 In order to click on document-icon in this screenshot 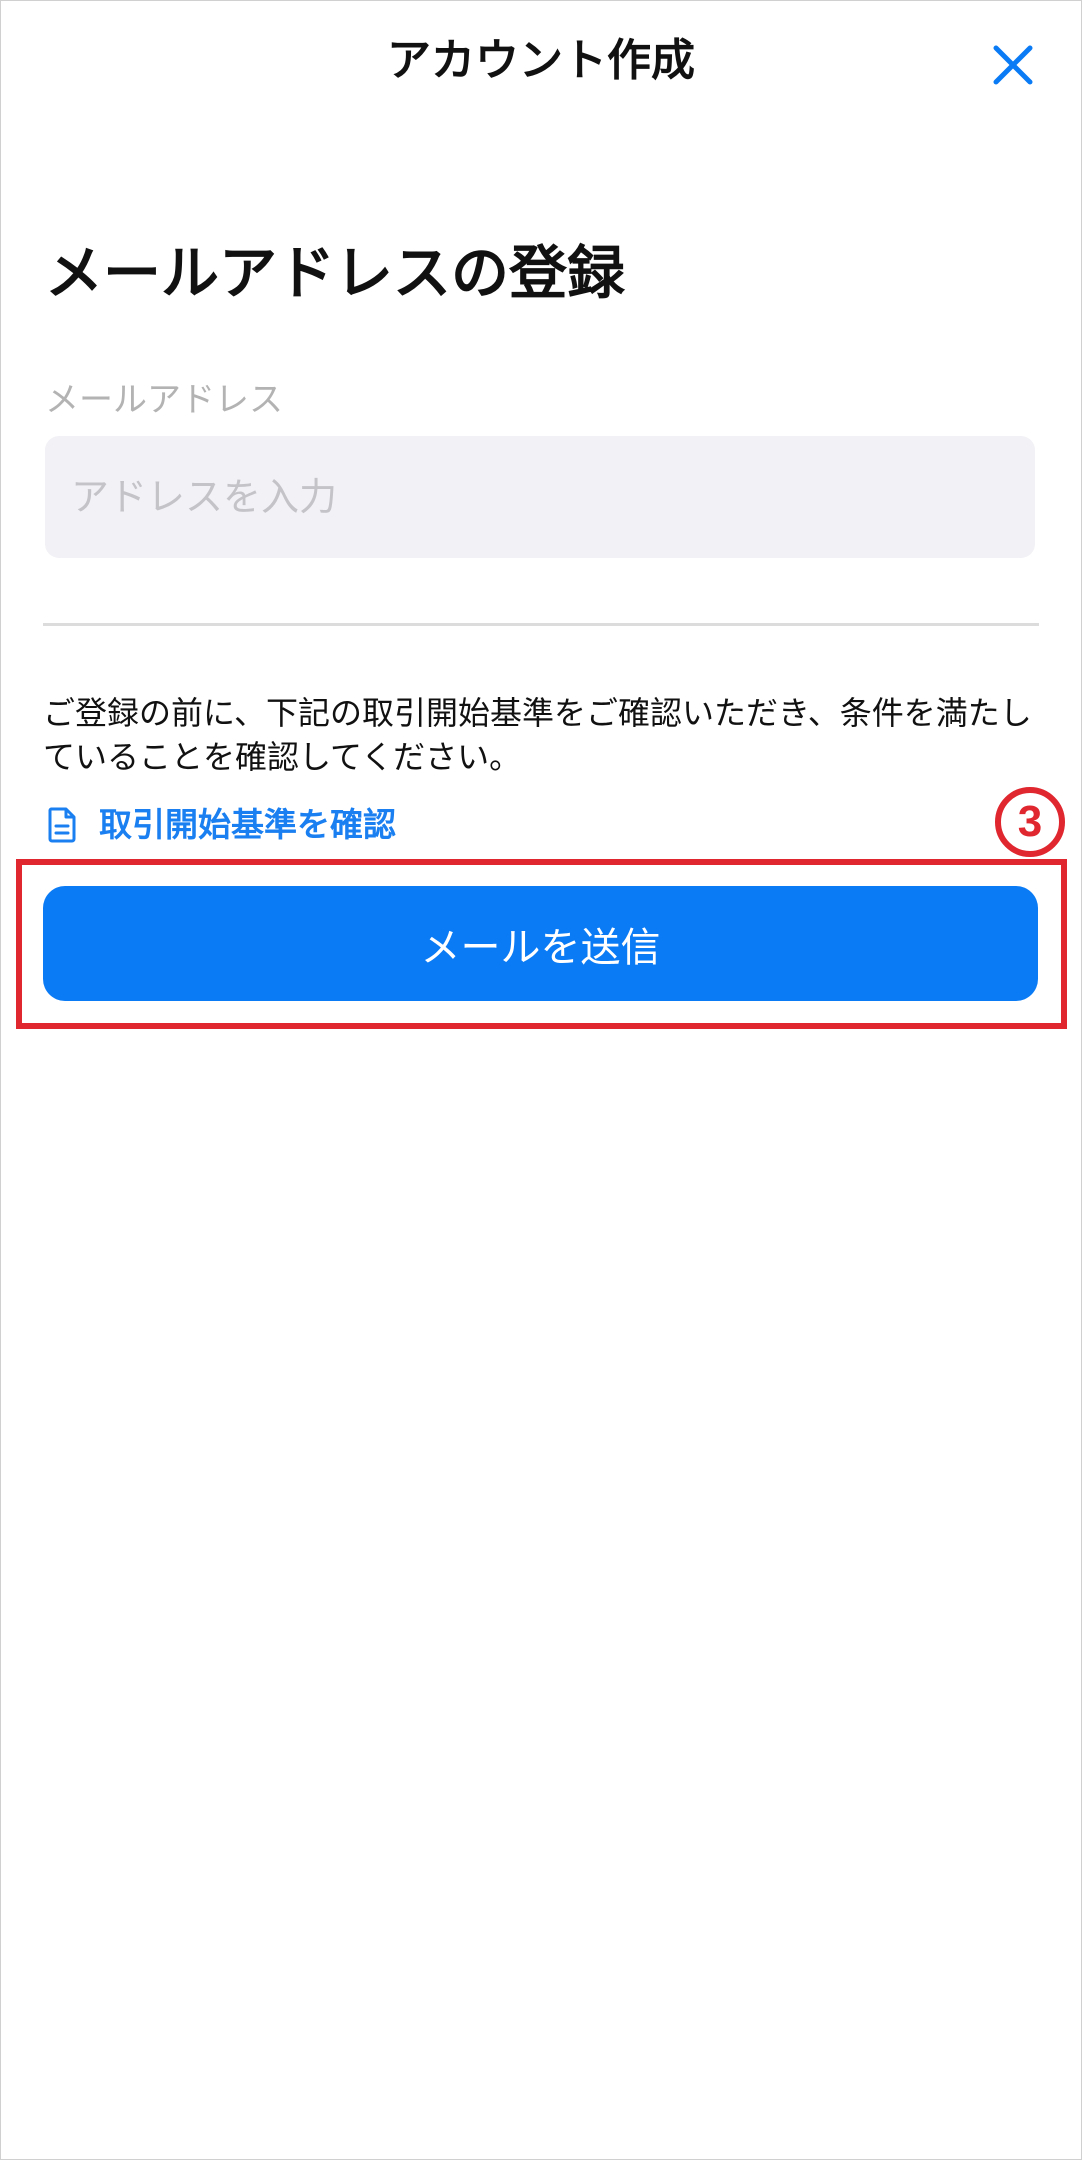, I will do `click(62, 825)`.